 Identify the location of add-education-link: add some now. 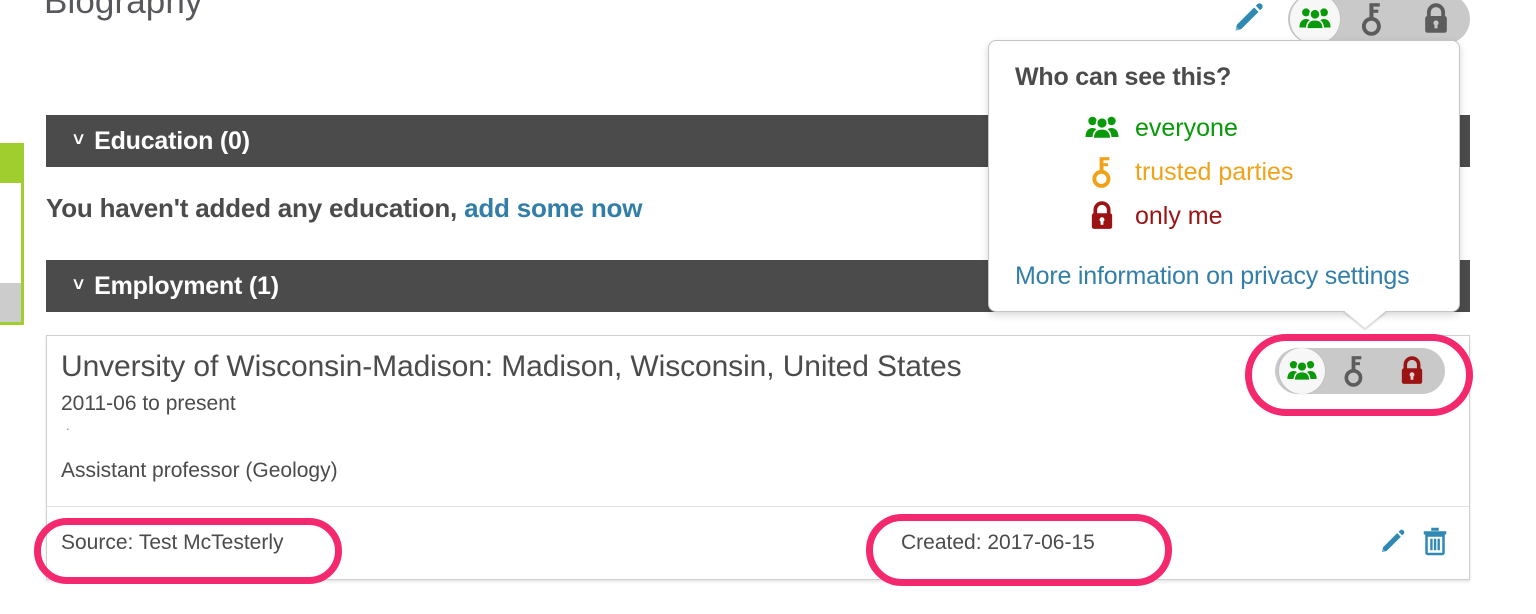
(553, 208).